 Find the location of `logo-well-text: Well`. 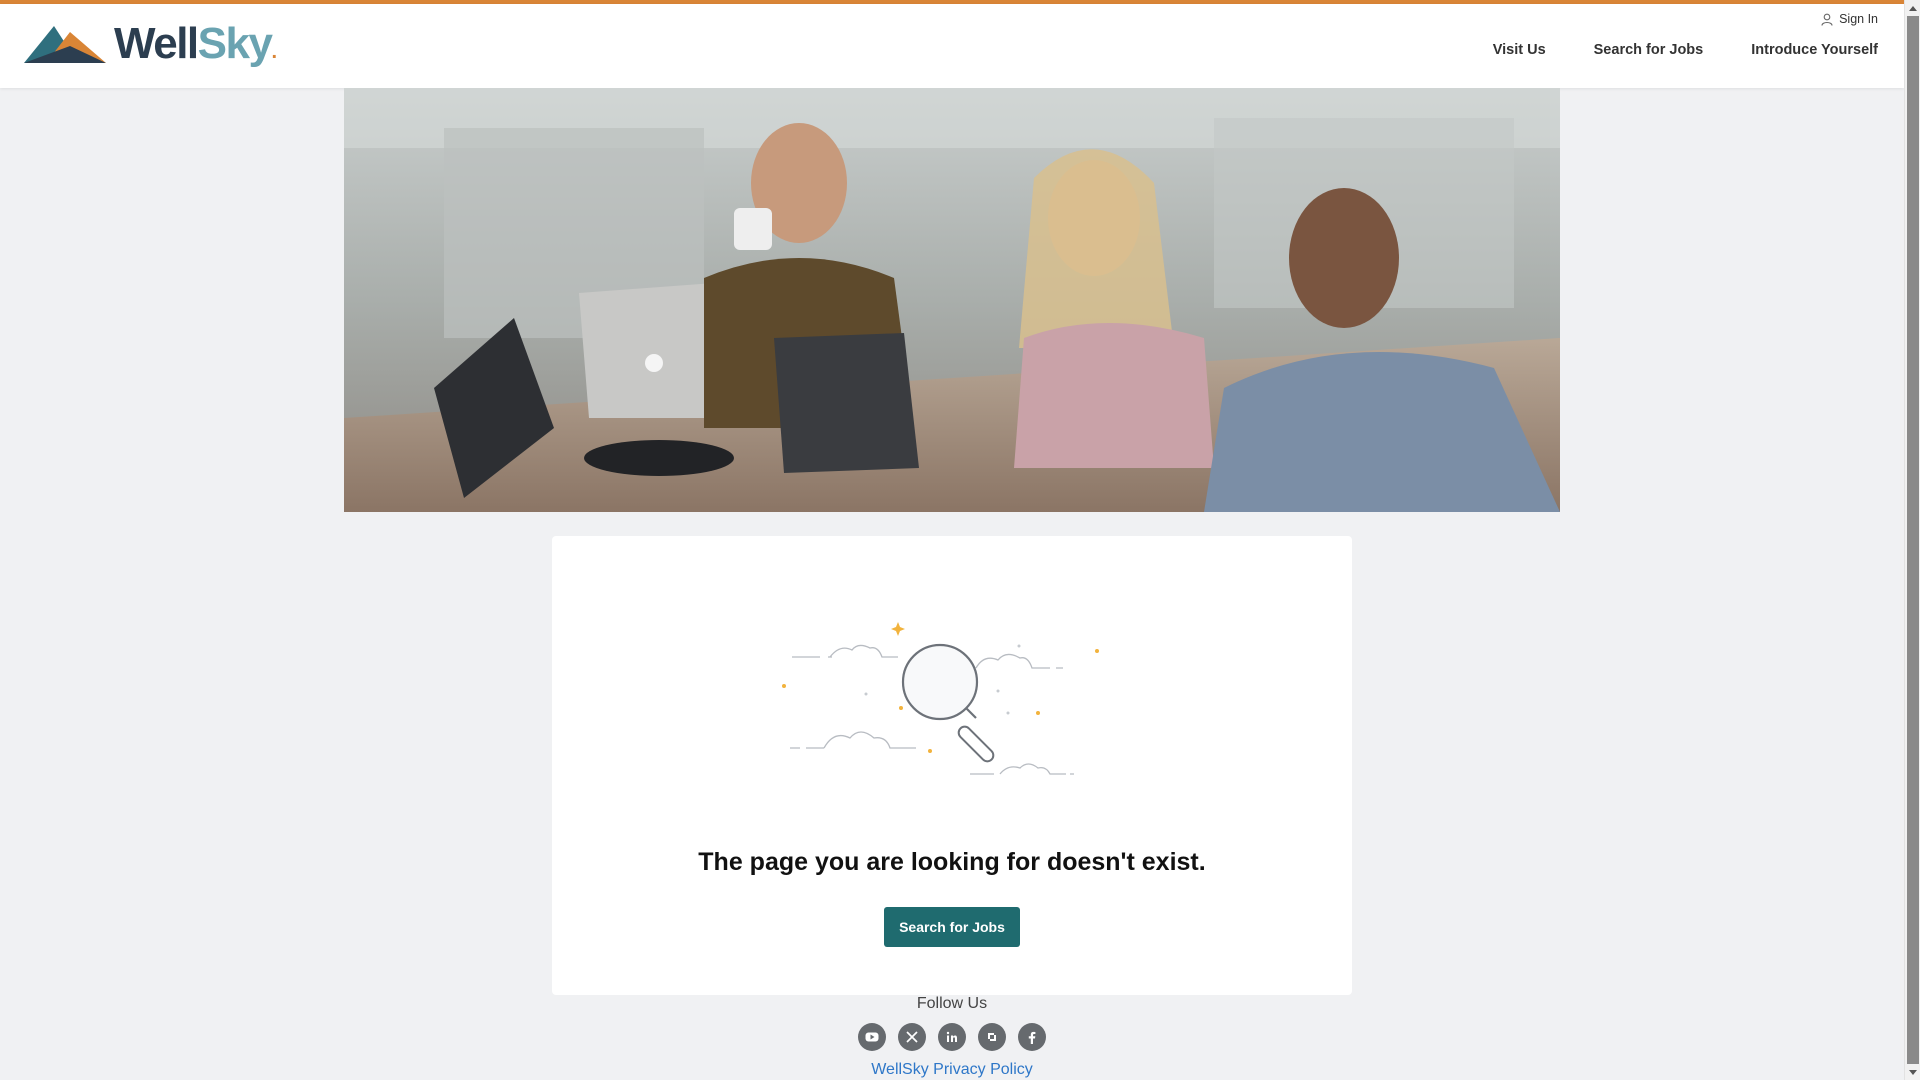

logo-well-text: Well is located at coordinates (156, 43).